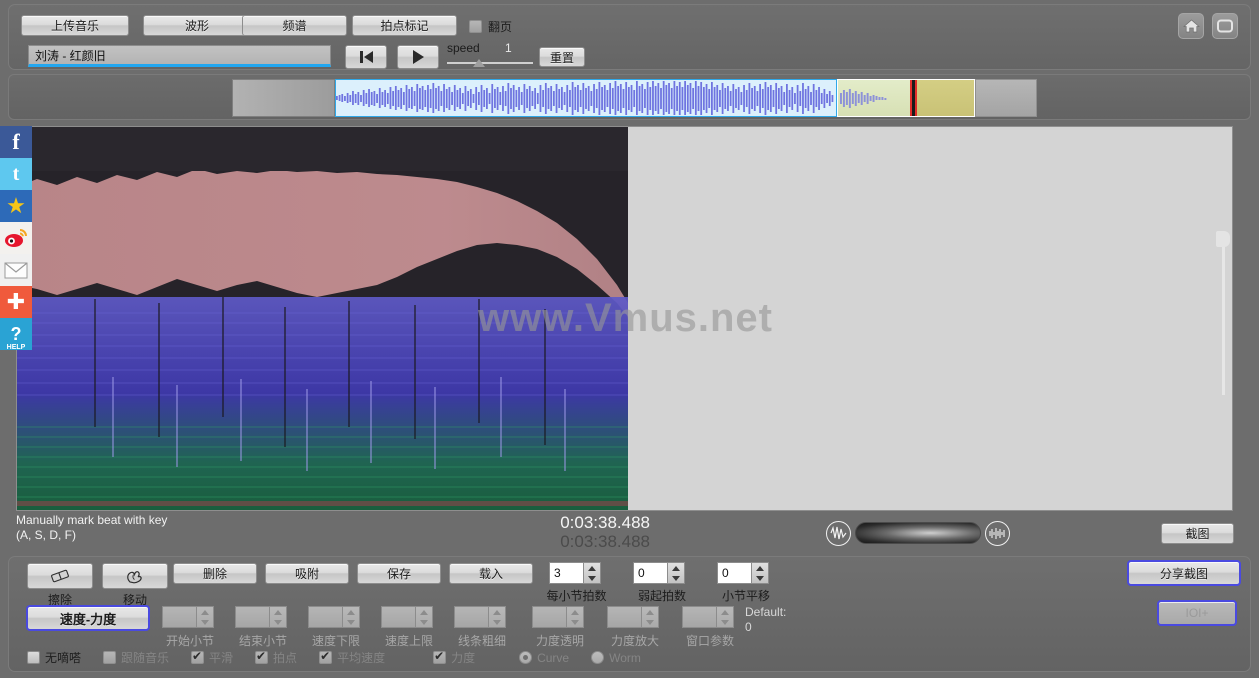 Image resolution: width=1259 pixels, height=678 pixels. Describe the element at coordinates (325, 617) in the screenshot. I see `tempo-min-input` at that location.